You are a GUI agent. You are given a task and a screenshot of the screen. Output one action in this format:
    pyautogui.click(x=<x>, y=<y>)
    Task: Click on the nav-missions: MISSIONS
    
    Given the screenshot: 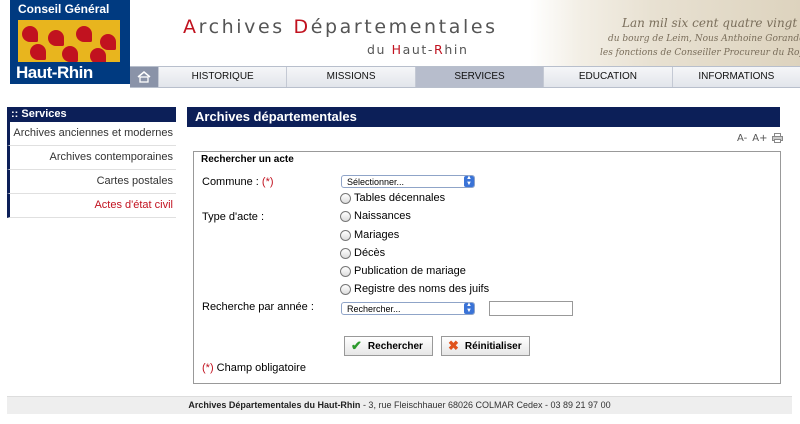 What is the action you would take?
    pyautogui.click(x=350, y=77)
    